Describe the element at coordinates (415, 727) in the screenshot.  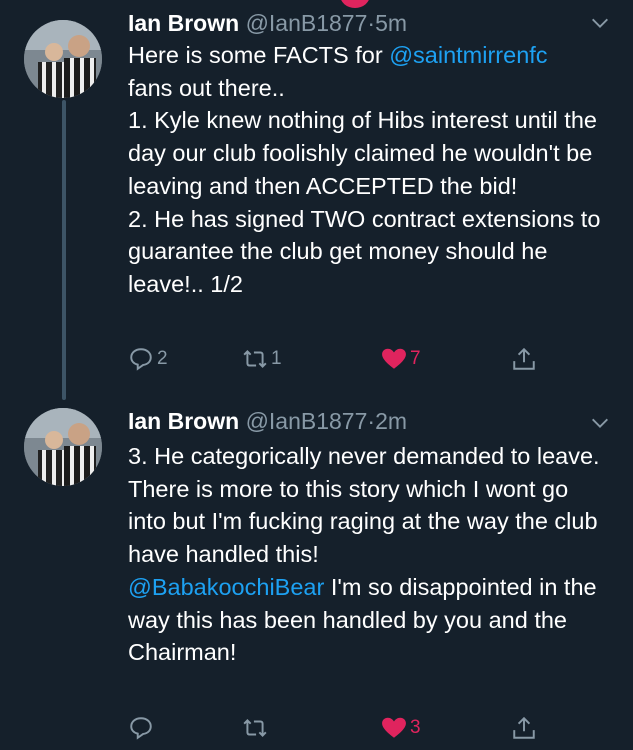
I see `like-count: 3` at that location.